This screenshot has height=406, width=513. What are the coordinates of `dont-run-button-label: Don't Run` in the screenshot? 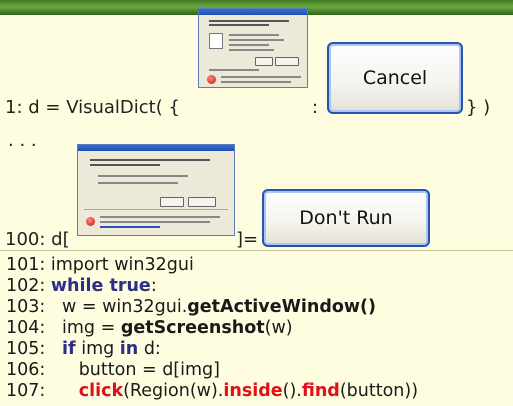 It's located at (346, 218).